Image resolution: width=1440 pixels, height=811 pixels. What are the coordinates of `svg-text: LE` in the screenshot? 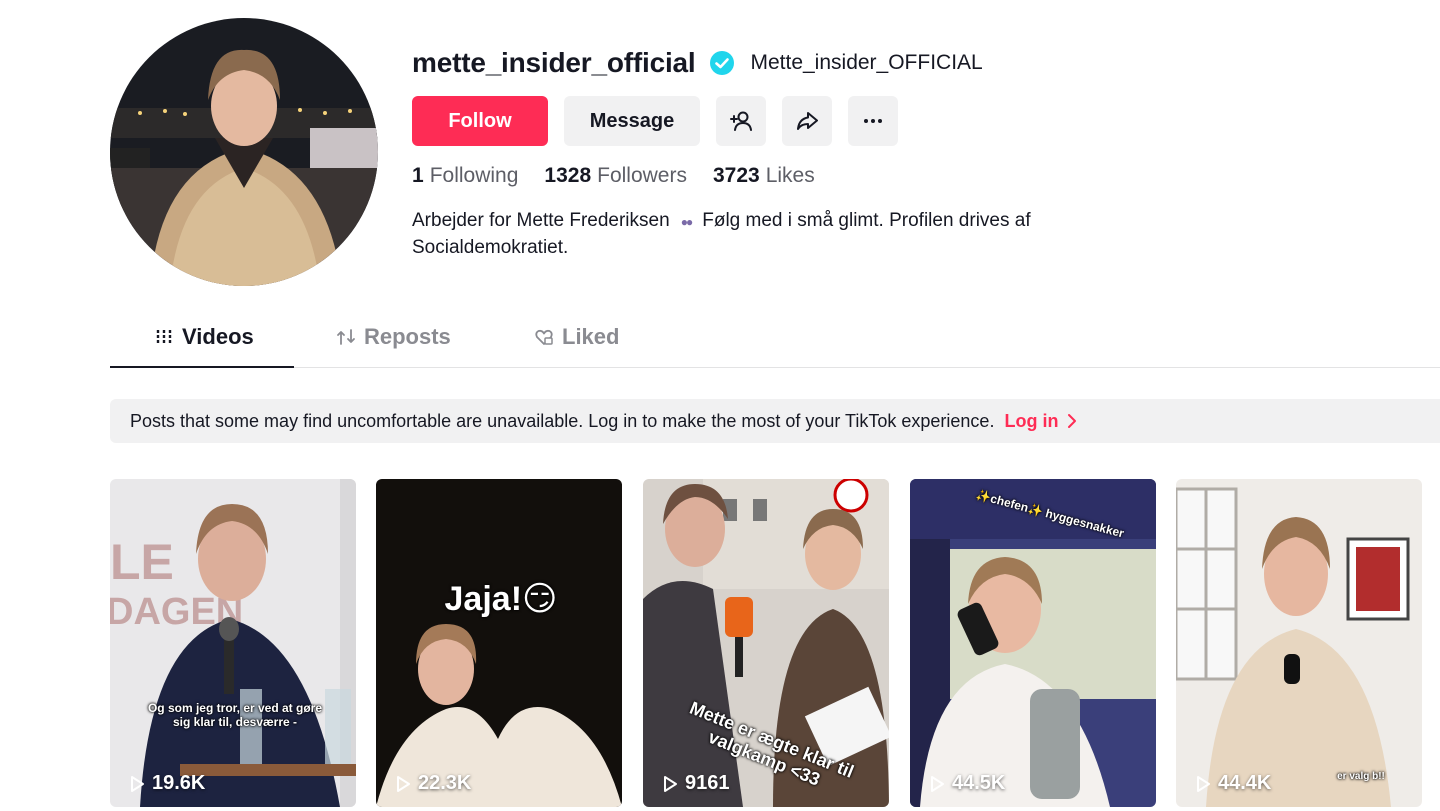 It's located at (142, 562).